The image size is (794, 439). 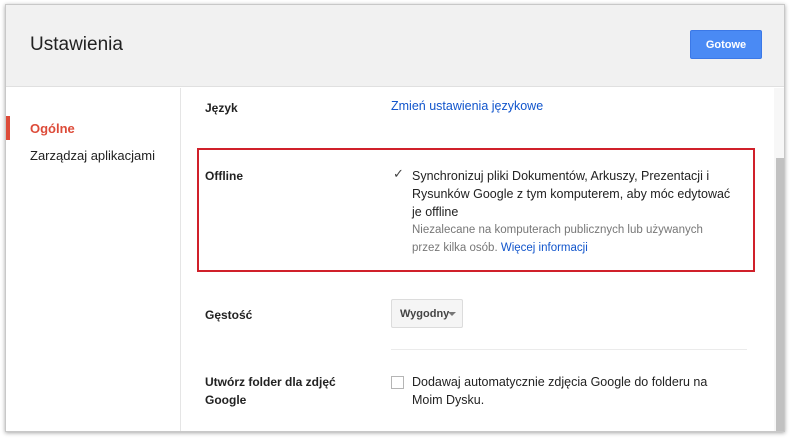 I want to click on divider, so click(x=569, y=349).